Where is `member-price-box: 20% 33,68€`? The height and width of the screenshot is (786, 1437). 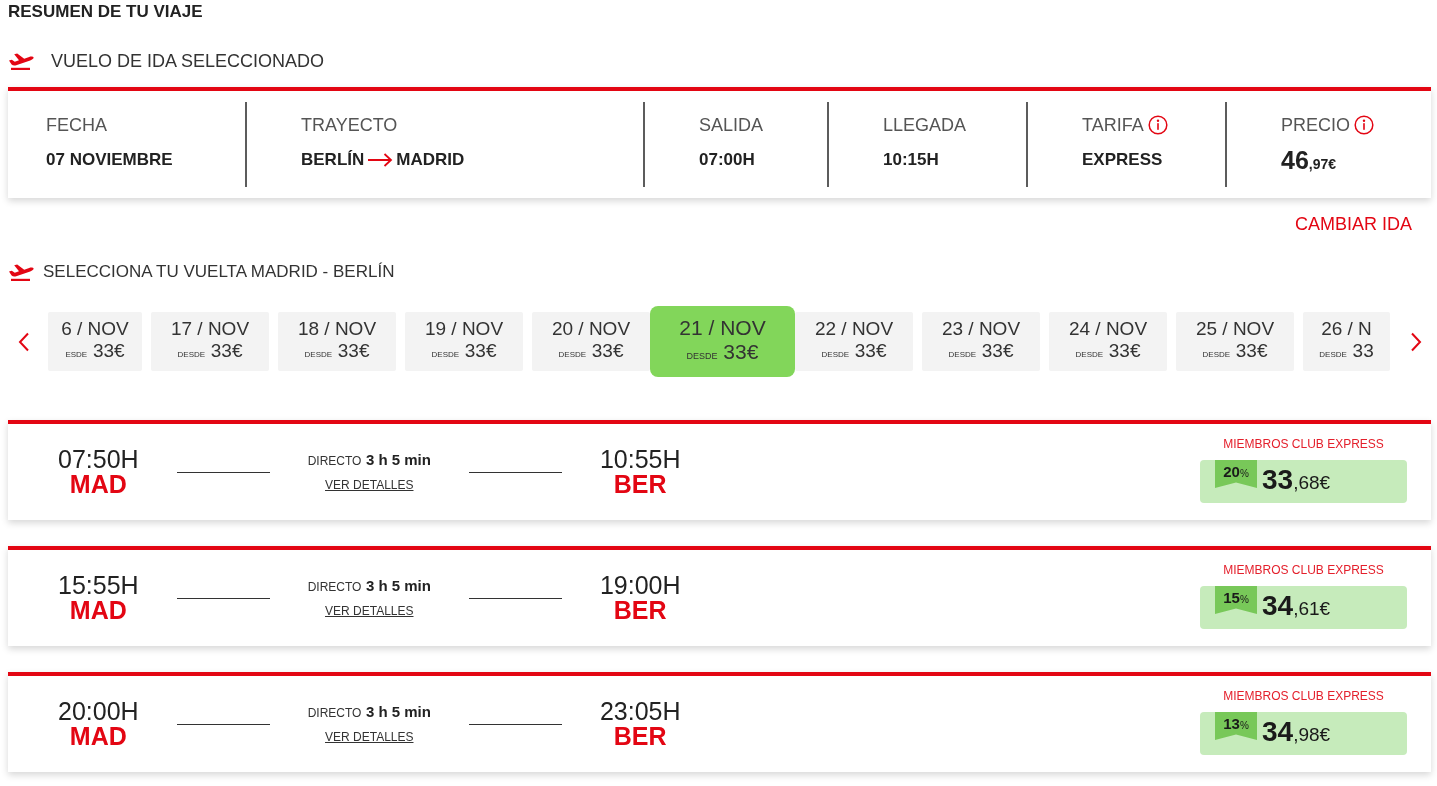 member-price-box: 20% 33,68€ is located at coordinates (1303, 481).